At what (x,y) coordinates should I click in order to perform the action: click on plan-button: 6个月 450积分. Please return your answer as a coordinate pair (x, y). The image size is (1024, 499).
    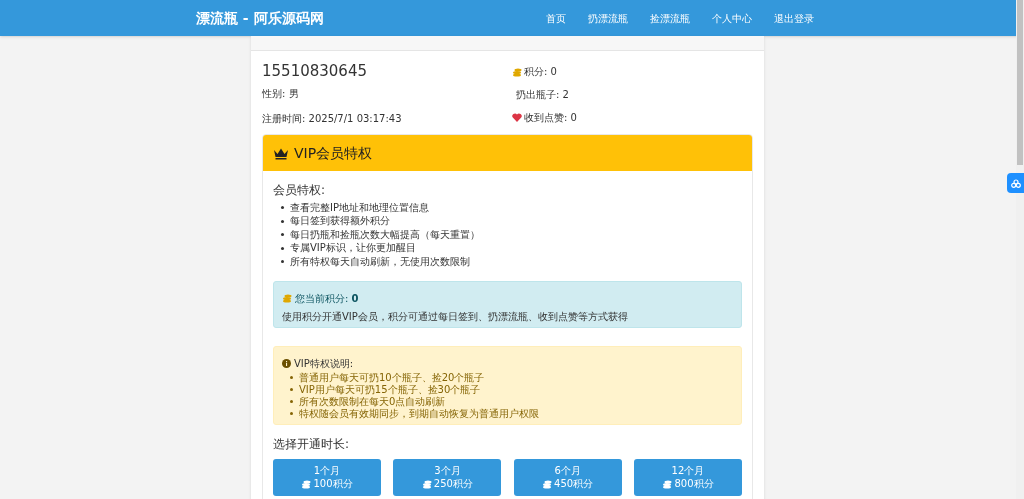
    Looking at the image, I should click on (567, 477).